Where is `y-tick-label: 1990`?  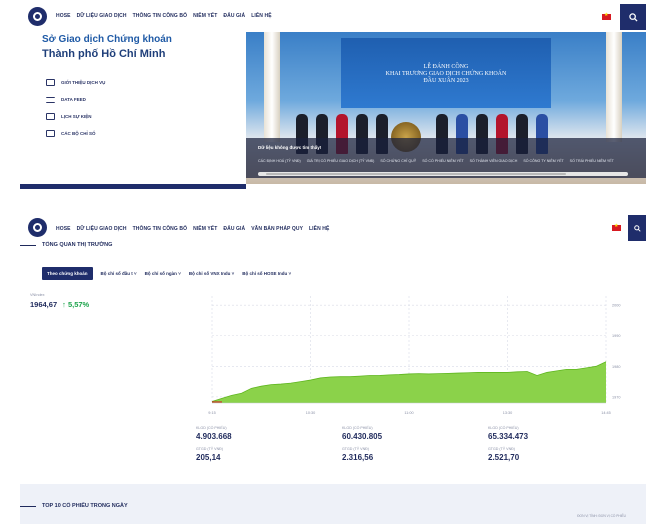
y-tick-label: 1990 is located at coordinates (616, 336).